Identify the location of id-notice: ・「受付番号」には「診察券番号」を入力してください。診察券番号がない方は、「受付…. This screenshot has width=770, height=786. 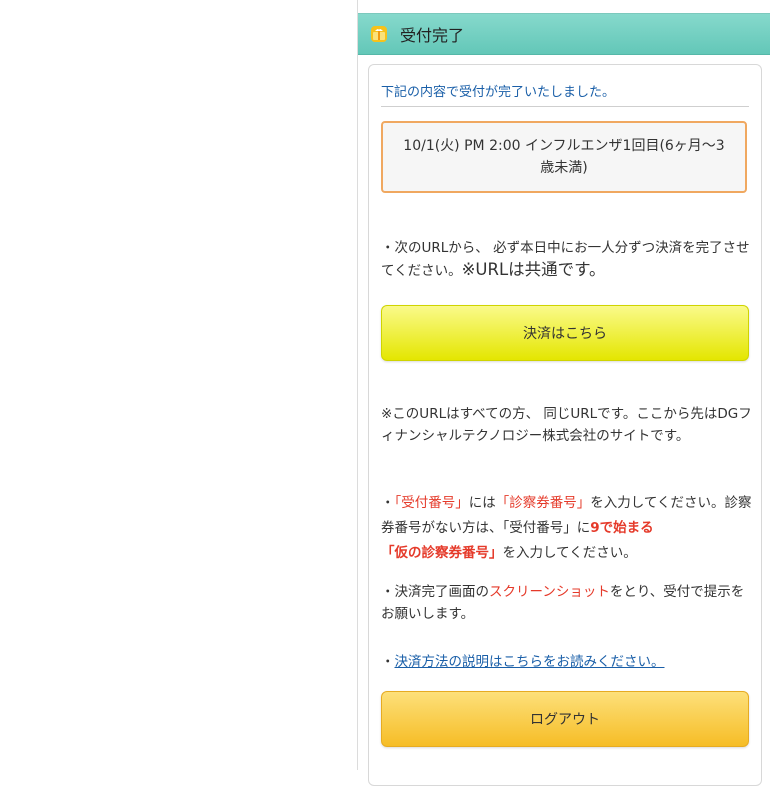
(567, 528).